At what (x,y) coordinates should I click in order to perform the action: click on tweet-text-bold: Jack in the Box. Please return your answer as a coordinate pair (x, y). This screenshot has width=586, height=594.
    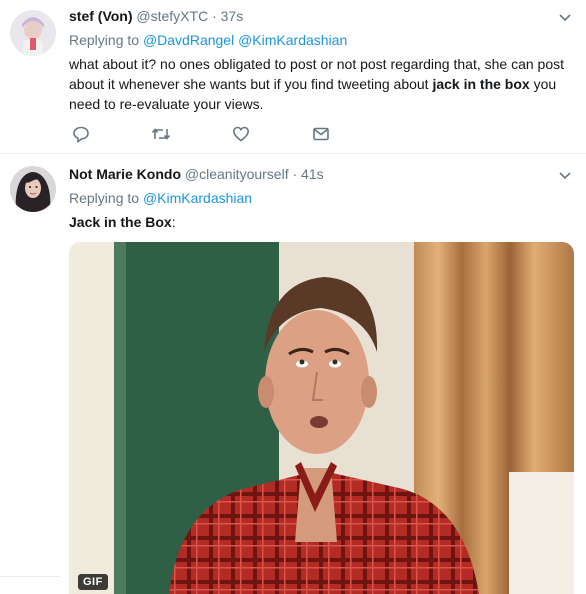
    Looking at the image, I should click on (120, 222).